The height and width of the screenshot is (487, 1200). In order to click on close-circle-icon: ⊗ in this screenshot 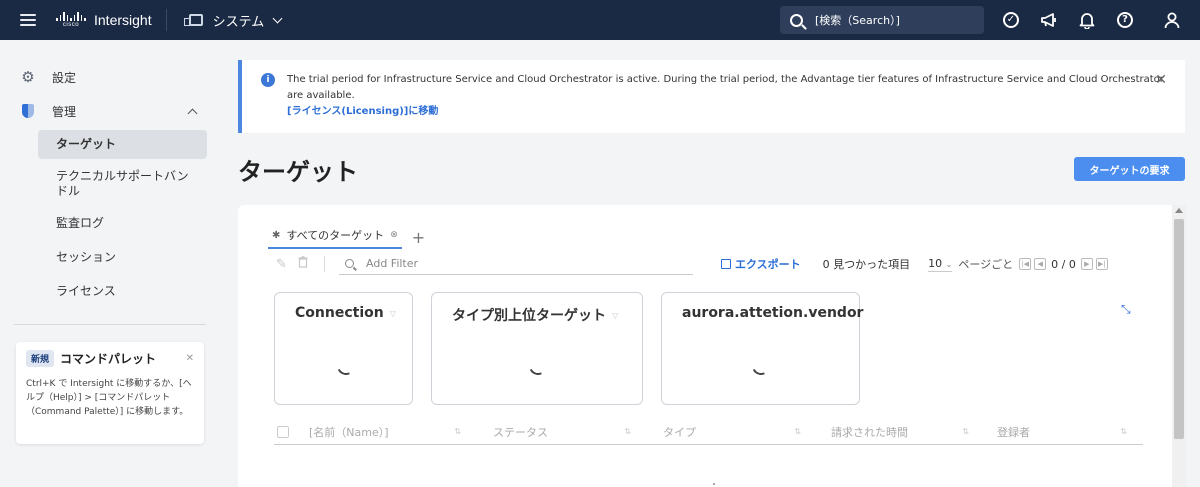, I will do `click(394, 235)`.